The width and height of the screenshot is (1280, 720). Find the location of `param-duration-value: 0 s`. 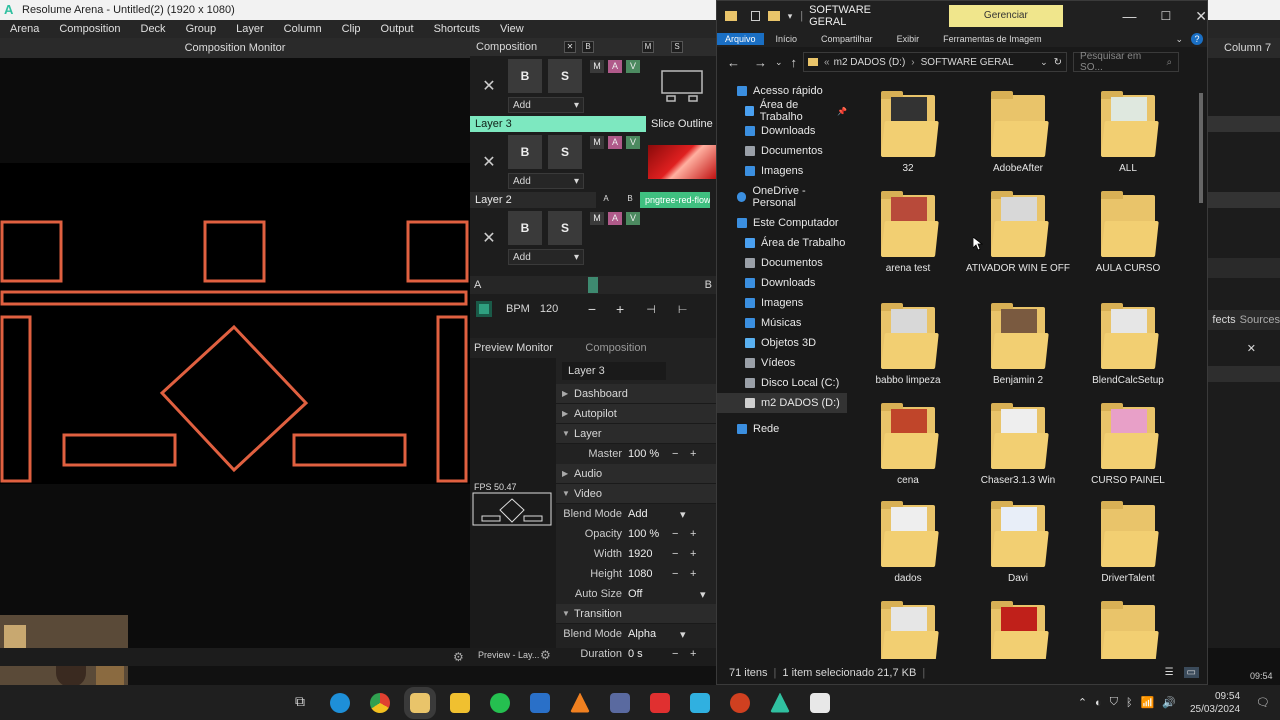

param-duration-value: 0 s is located at coordinates (650, 654).